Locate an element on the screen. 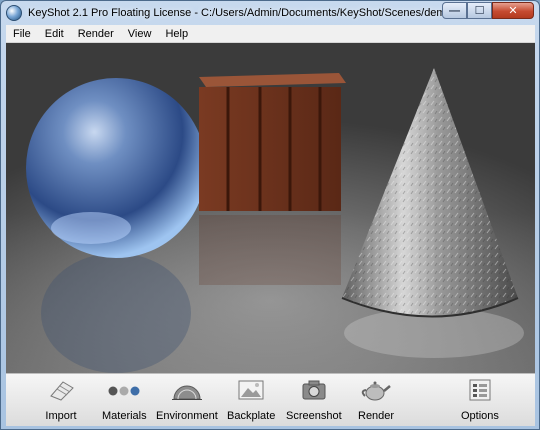 Image resolution: width=540 pixels, height=430 pixels. menu-edit: Edit is located at coordinates (54, 34).